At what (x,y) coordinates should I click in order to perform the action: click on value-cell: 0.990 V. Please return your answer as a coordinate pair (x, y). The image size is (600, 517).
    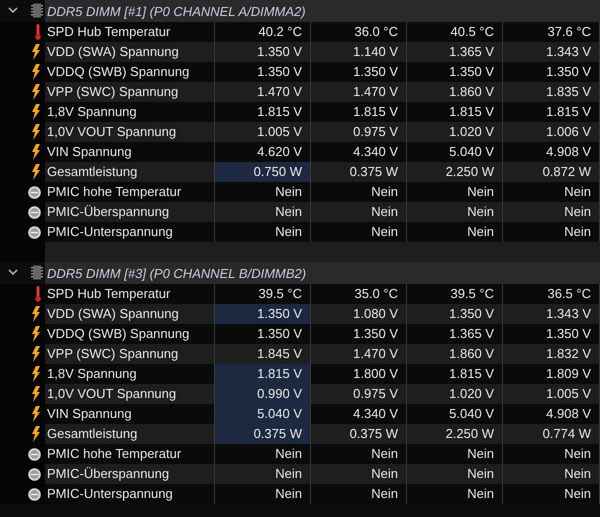
    Looking at the image, I should click on (263, 394).